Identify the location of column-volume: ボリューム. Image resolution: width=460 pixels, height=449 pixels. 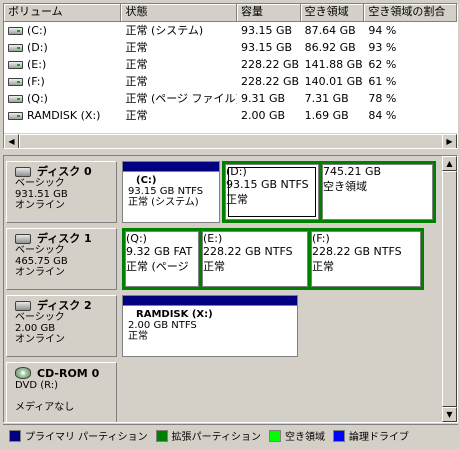
(63, 13).